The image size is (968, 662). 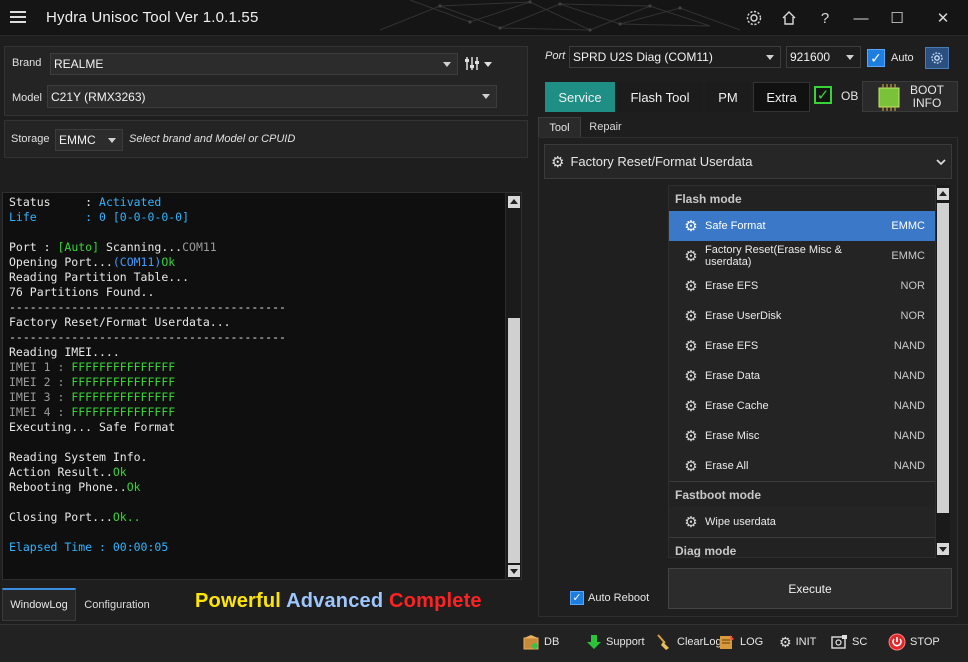 I want to click on log-line: Elapsed Time : 00:00:05, so click(x=265, y=547).